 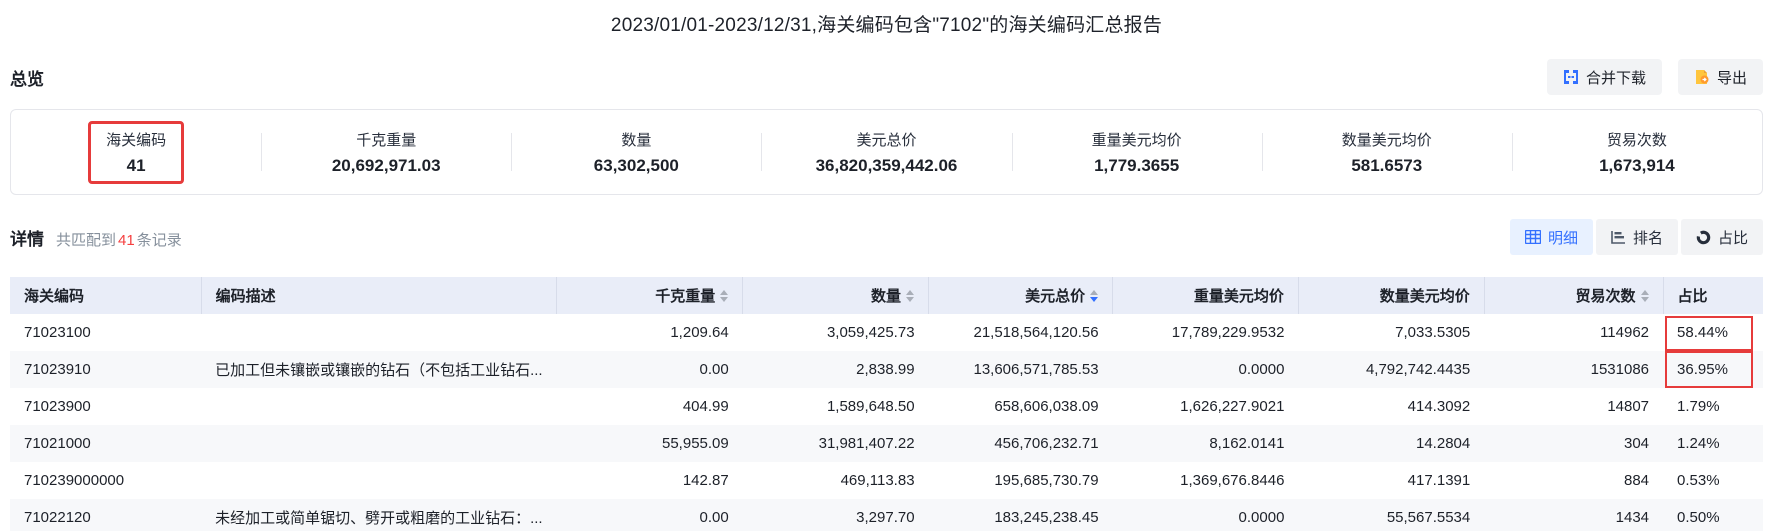 What do you see at coordinates (1692, 296) in the screenshot?
I see `column-header-label: 占比` at bounding box center [1692, 296].